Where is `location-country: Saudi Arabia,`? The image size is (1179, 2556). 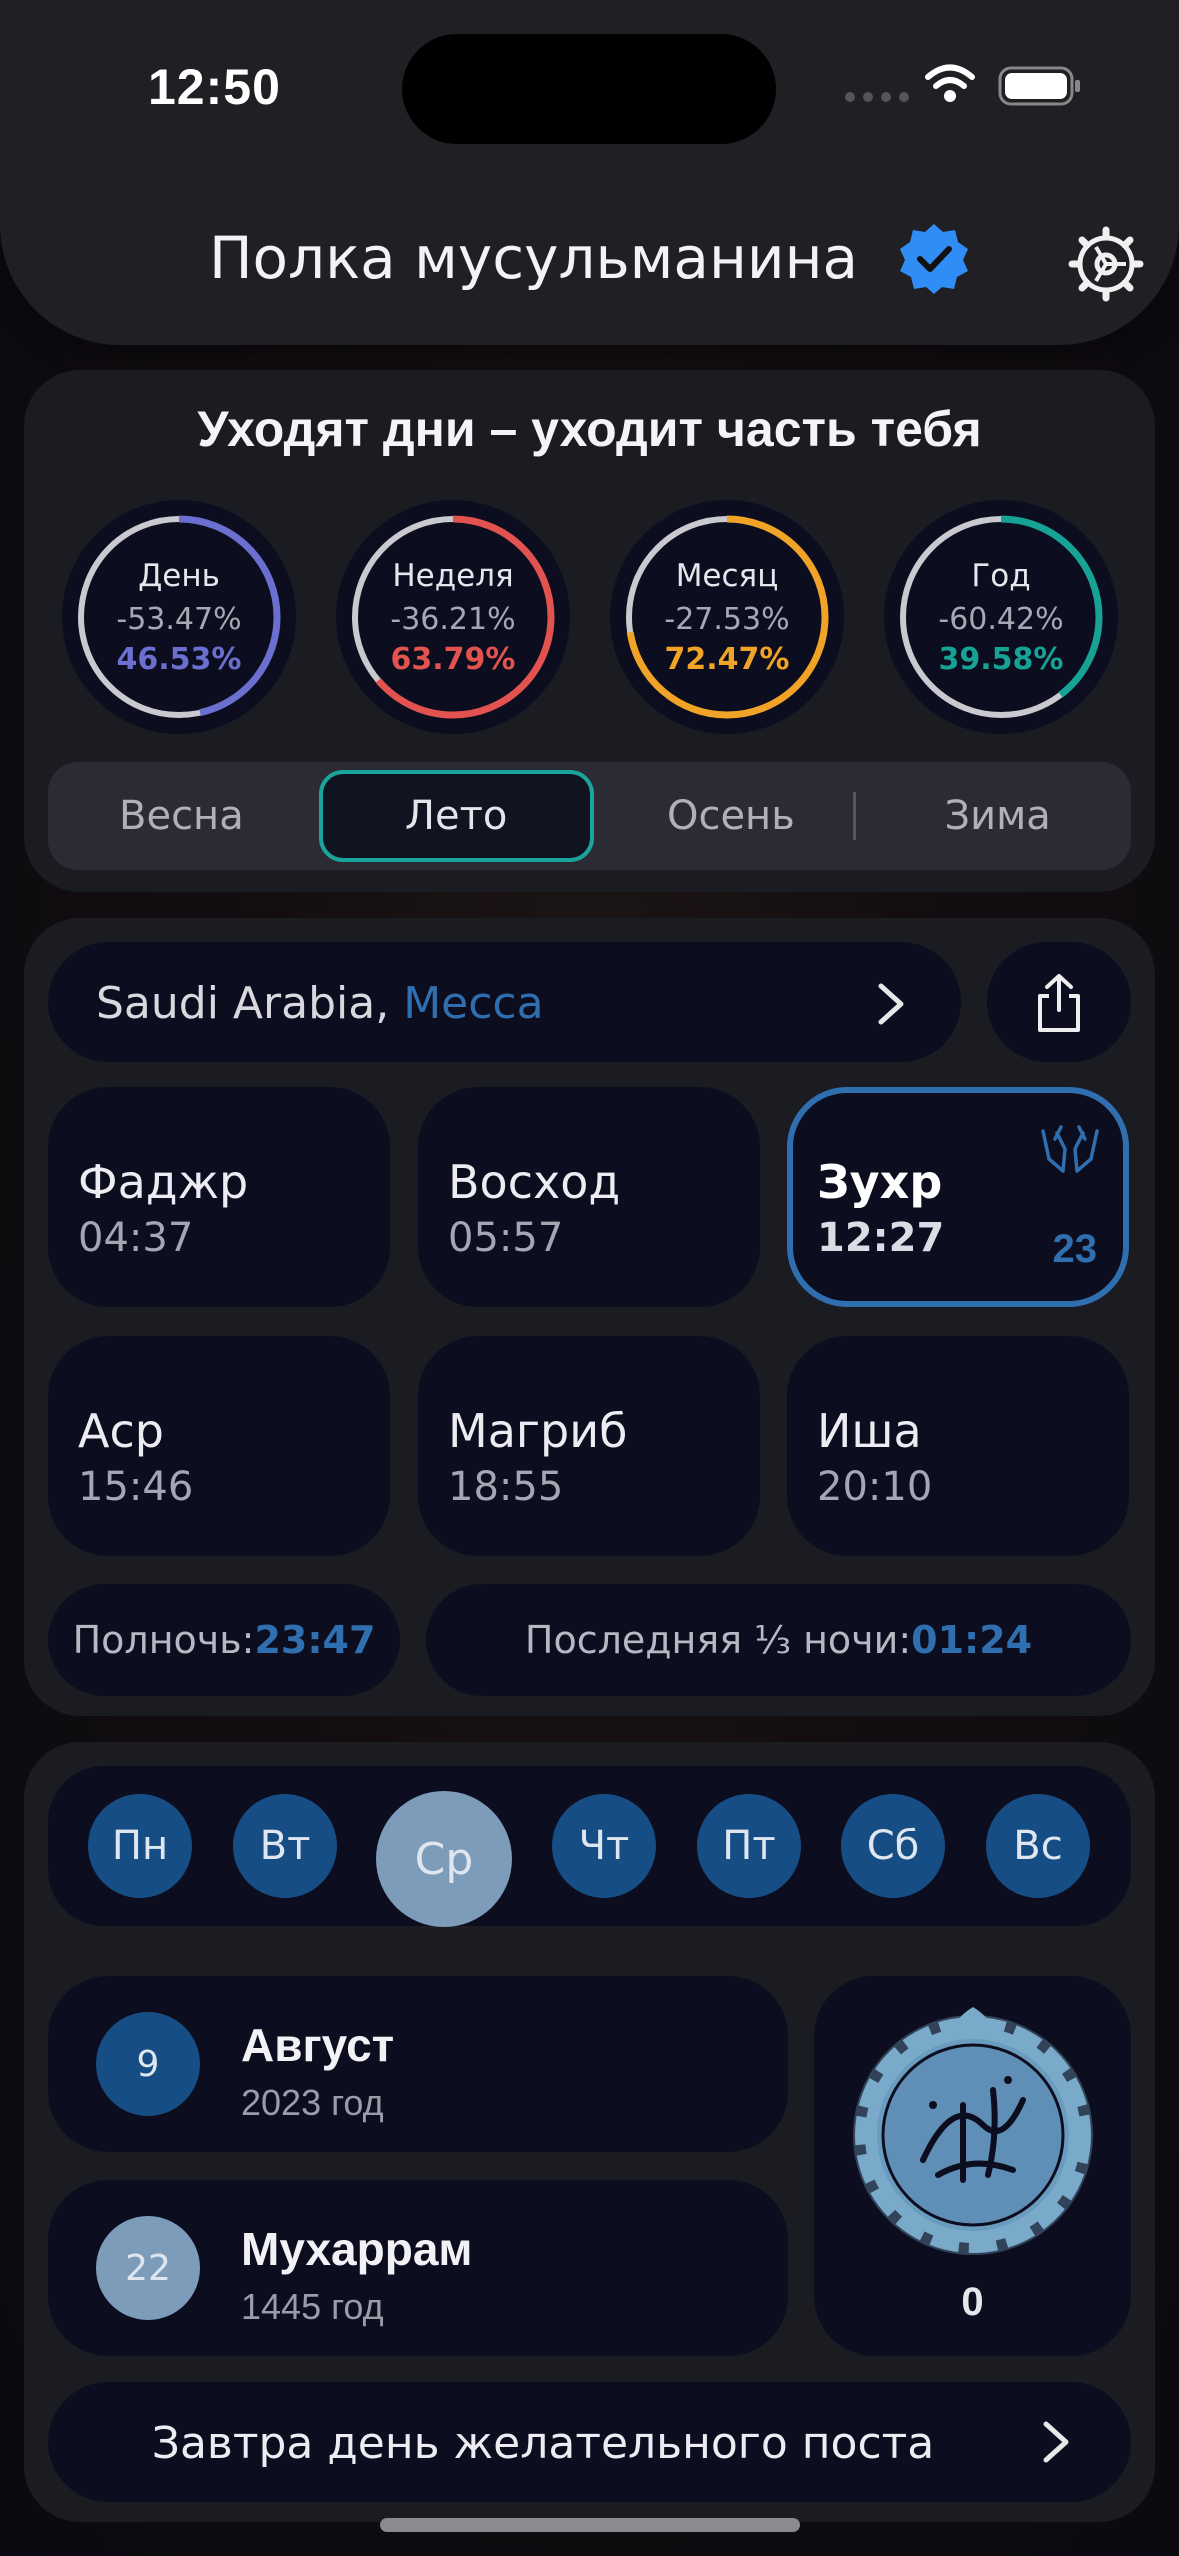
location-country: Saudi Arabia, is located at coordinates (243, 1003).